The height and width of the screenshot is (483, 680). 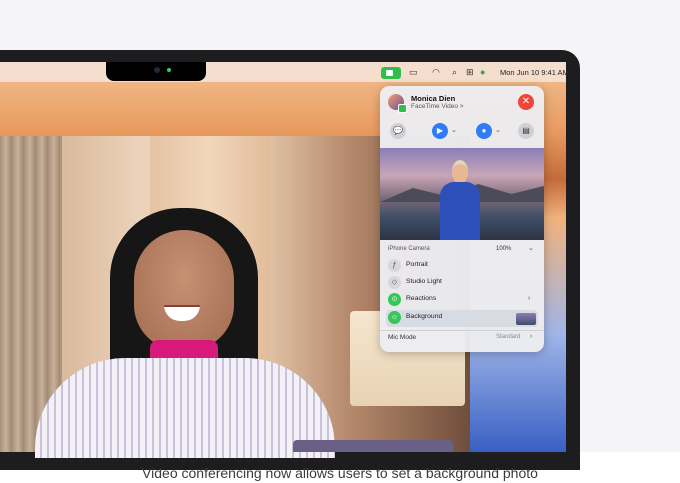 What do you see at coordinates (424, 281) in the screenshot?
I see `effect-label: Studio Light` at bounding box center [424, 281].